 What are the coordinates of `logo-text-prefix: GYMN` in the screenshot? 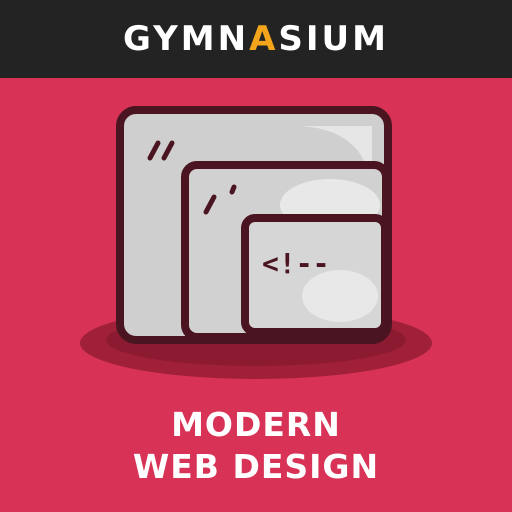 It's located at (186, 39).